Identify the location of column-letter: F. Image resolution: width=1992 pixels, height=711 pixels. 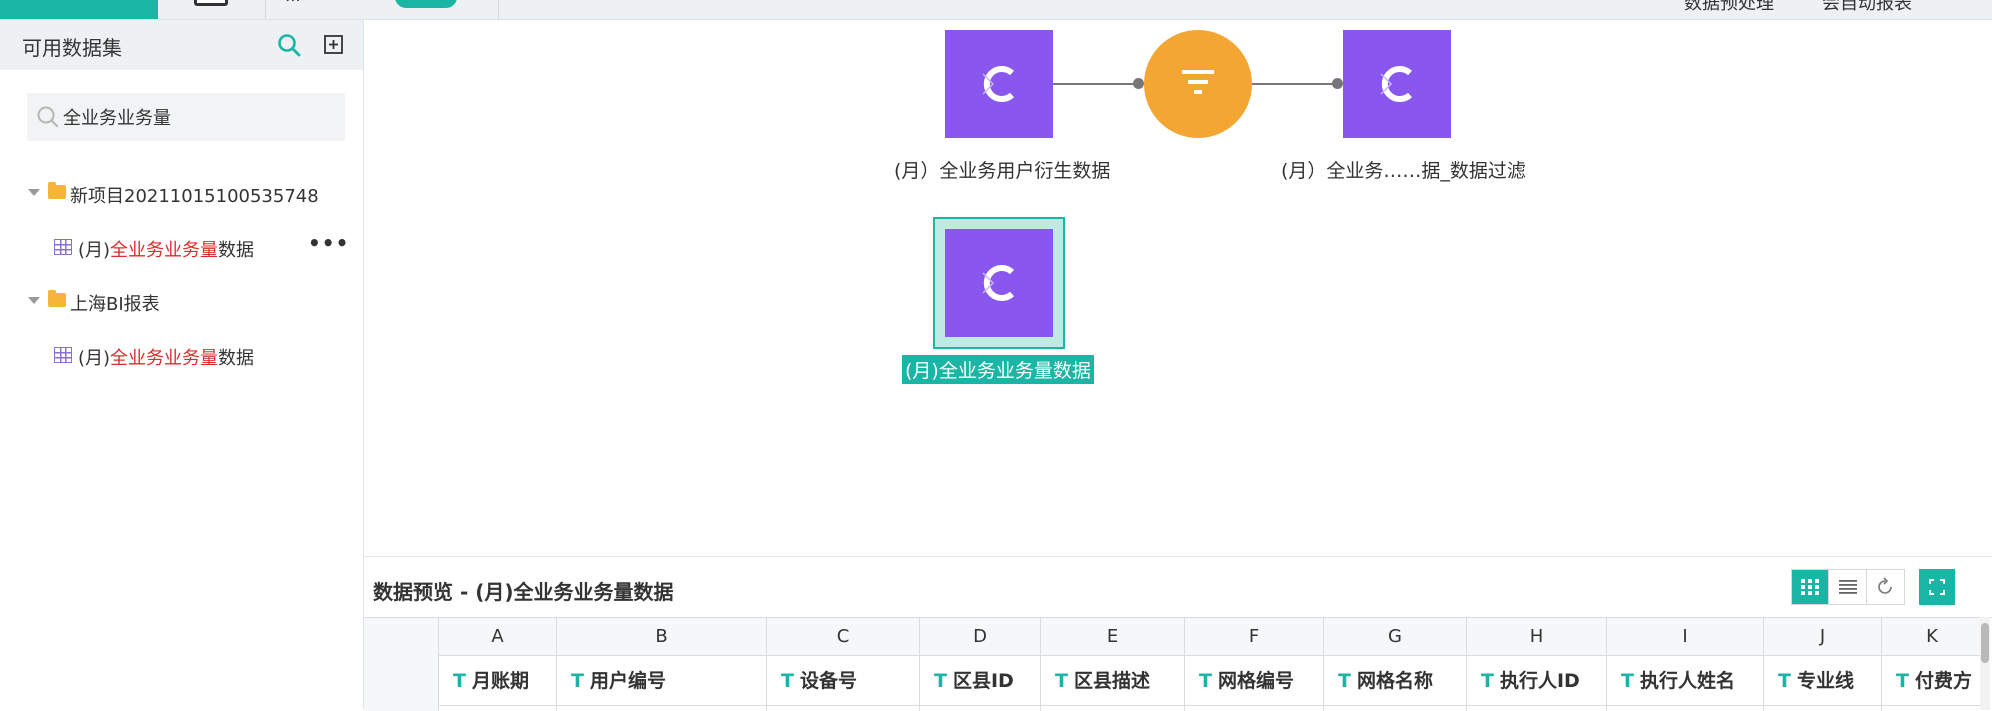
(1254, 637).